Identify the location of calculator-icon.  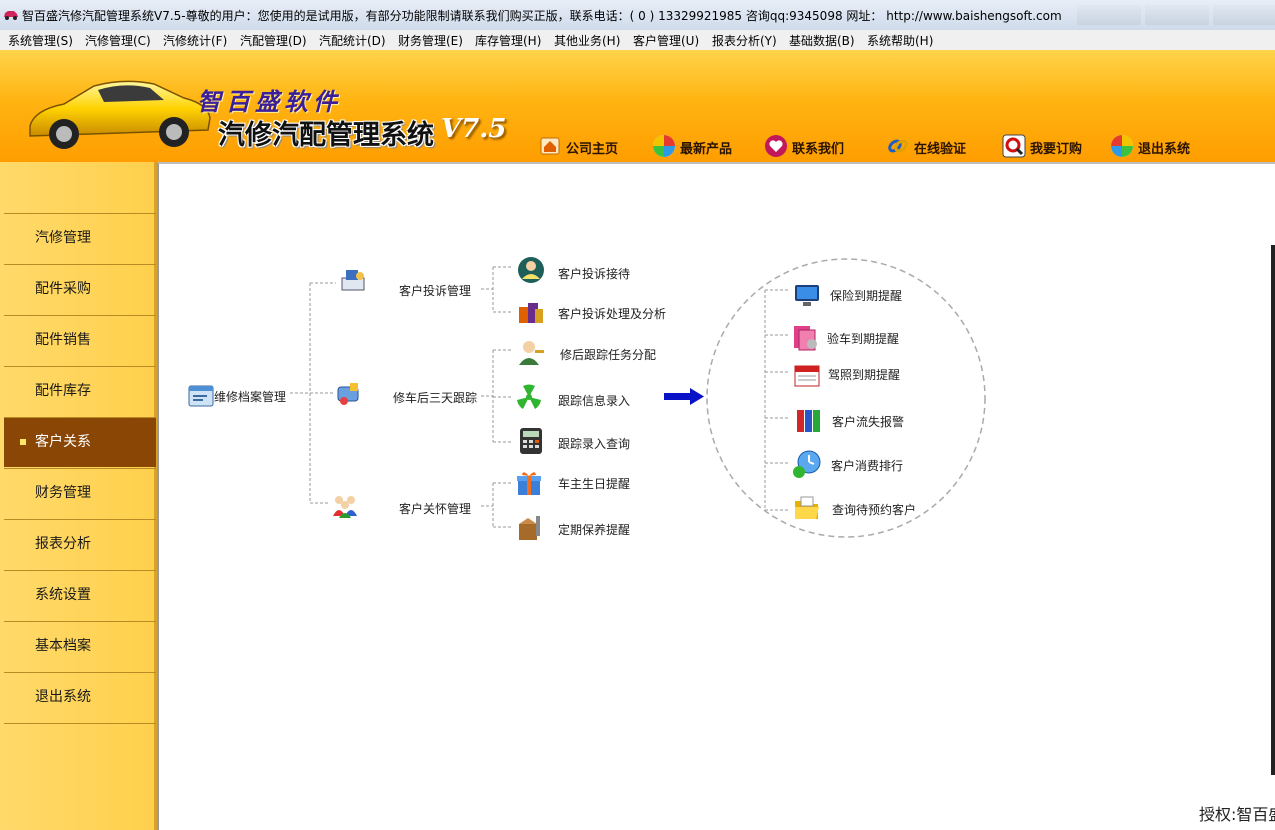
(531, 441).